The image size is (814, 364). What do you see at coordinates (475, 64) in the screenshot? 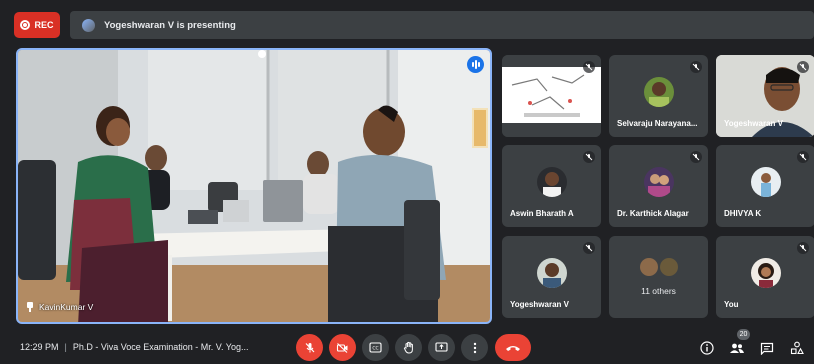
I see `speaking-indicator-icon` at bounding box center [475, 64].